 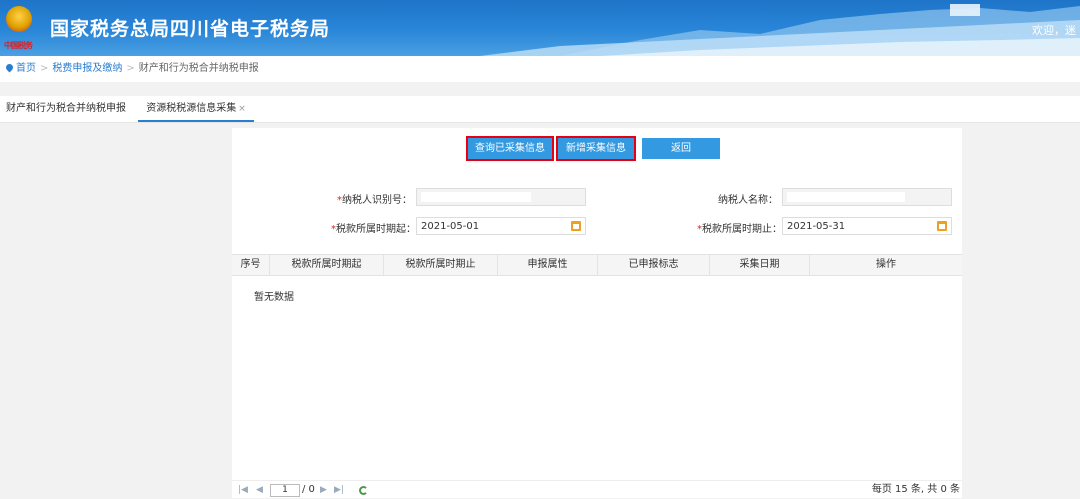 I want to click on taxpayer-name-field, so click(x=867, y=197).